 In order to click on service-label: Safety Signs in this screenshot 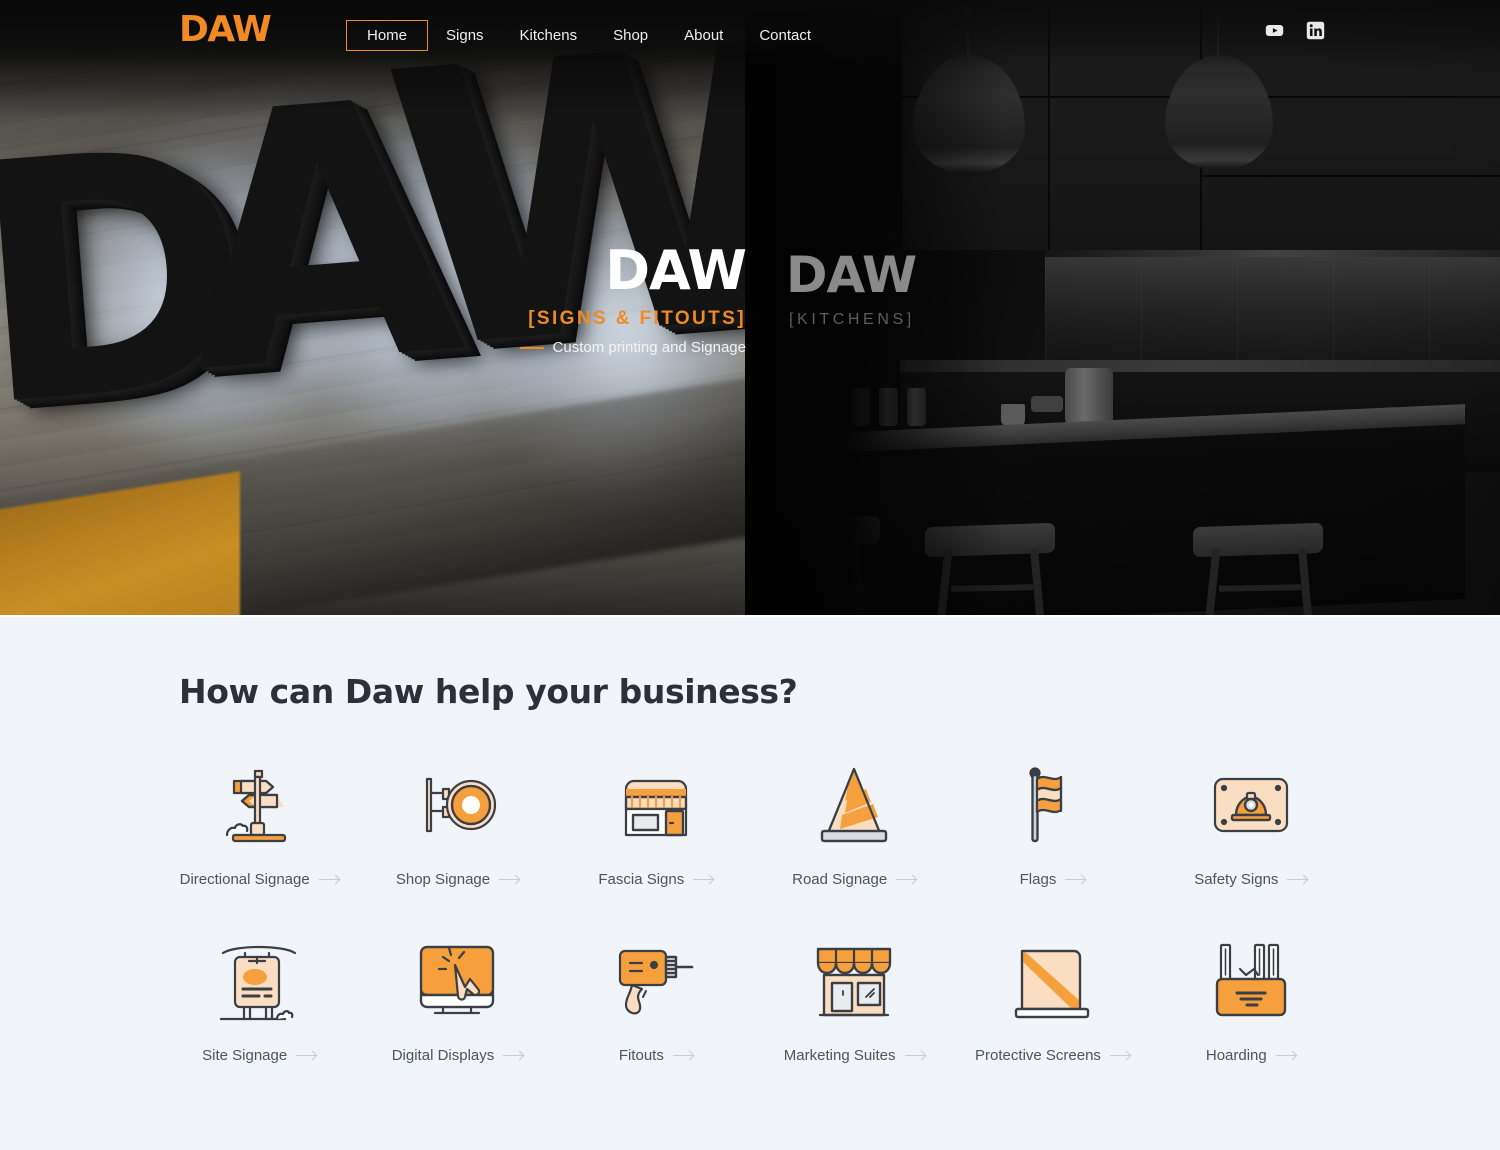, I will do `click(1236, 879)`.